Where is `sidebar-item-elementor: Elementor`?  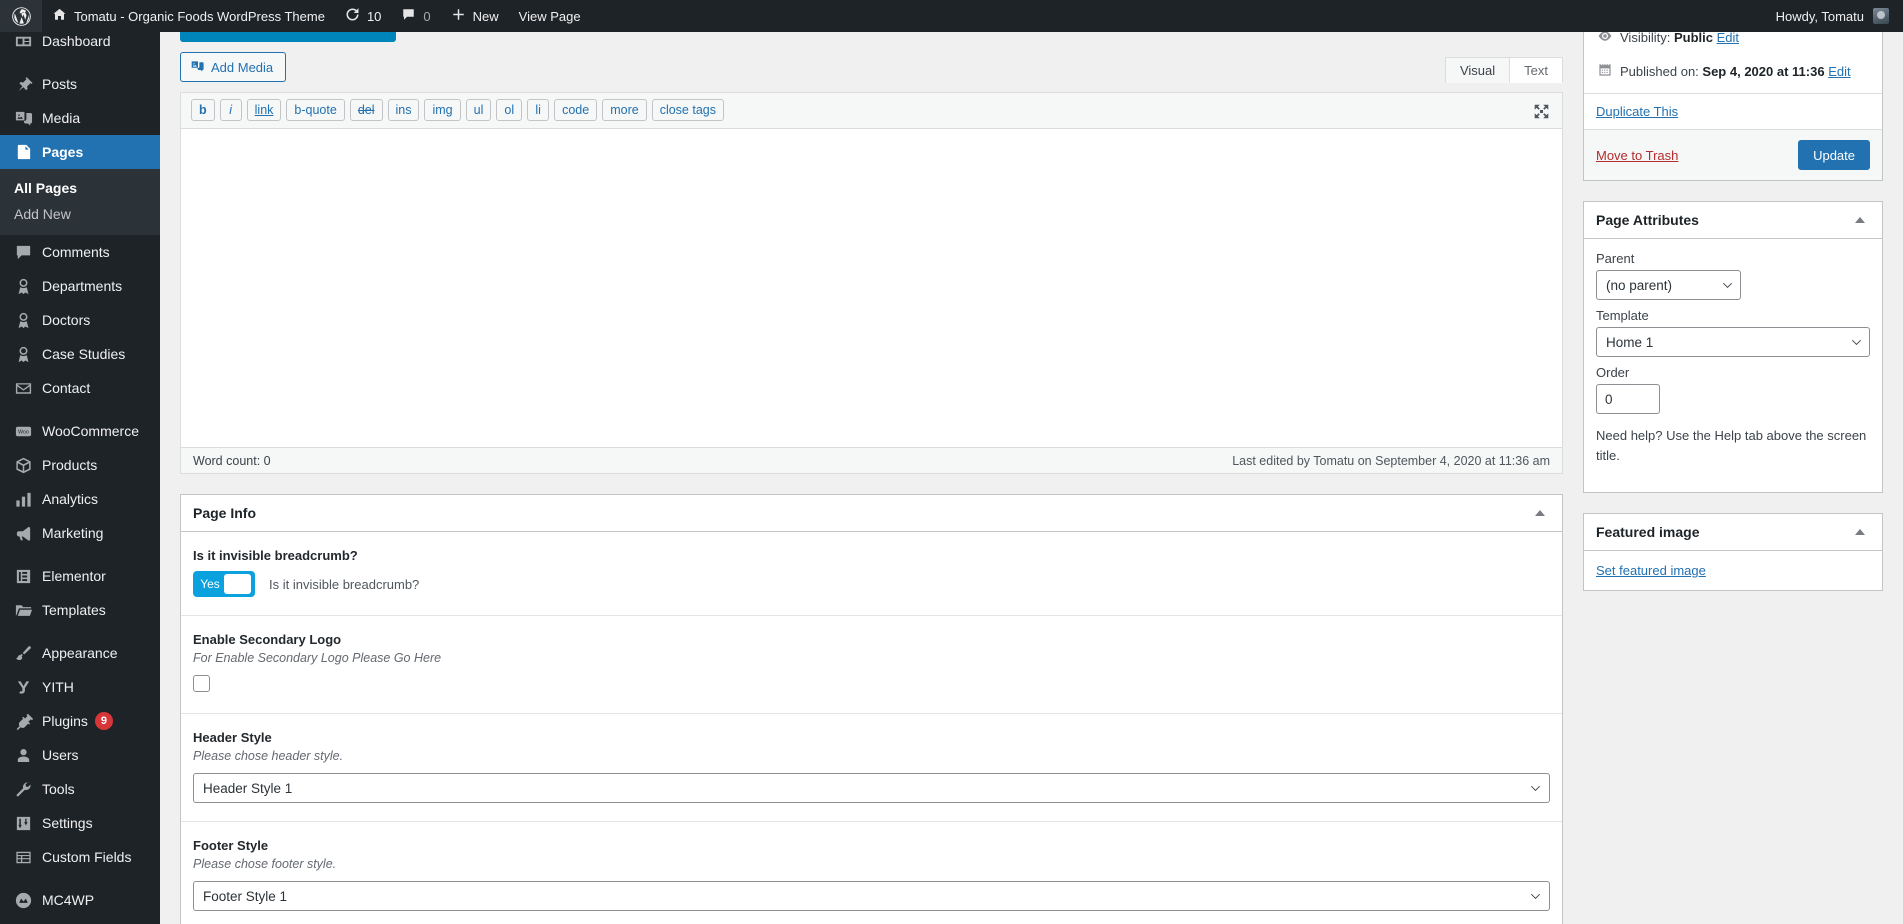 sidebar-item-elementor: Elementor is located at coordinates (80, 576).